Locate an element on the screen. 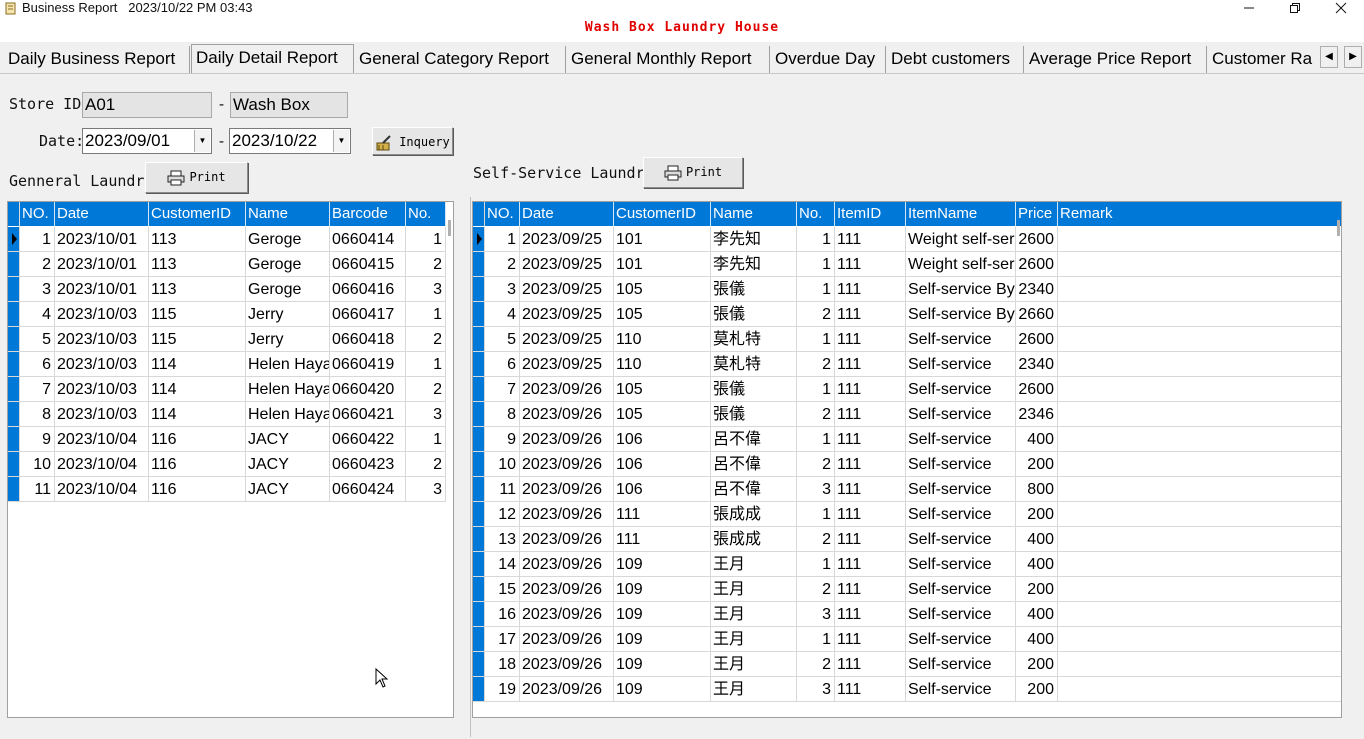 The image size is (1364, 739). self-print-button: Print is located at coordinates (693, 172).